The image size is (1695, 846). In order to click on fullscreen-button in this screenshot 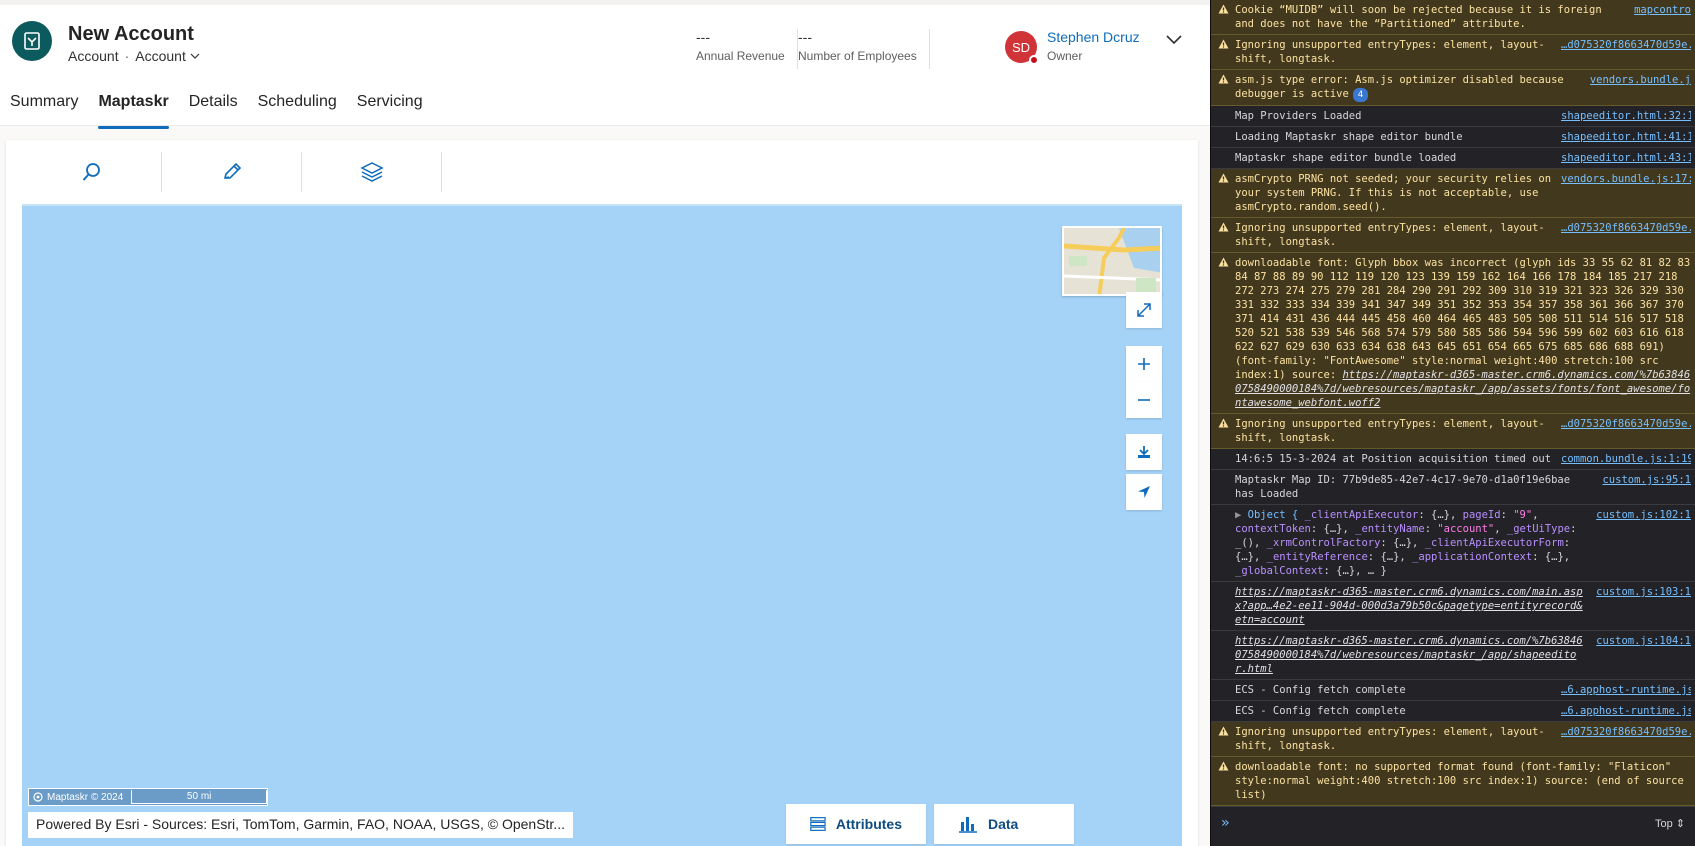, I will do `click(1144, 310)`.